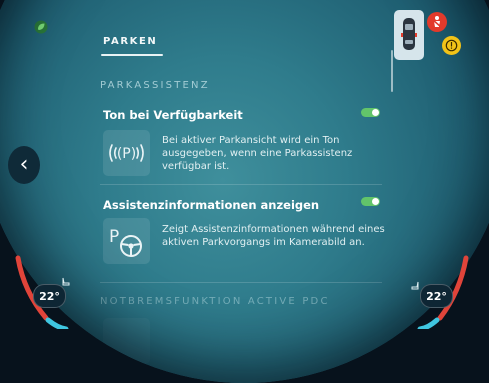 The width and height of the screenshot is (489, 383). I want to click on seatbelt-warning-icon, so click(437, 22).